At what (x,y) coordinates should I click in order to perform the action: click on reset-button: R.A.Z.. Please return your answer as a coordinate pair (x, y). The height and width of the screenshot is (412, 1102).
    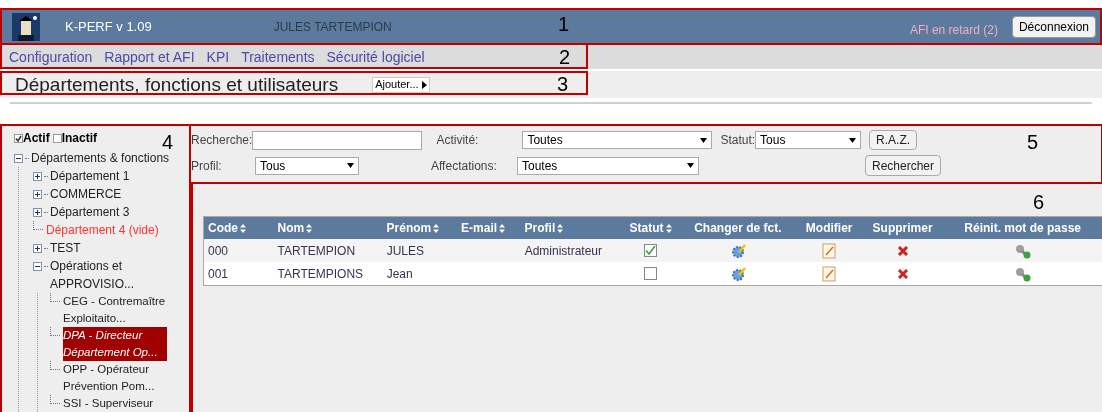
    Looking at the image, I should click on (893, 140).